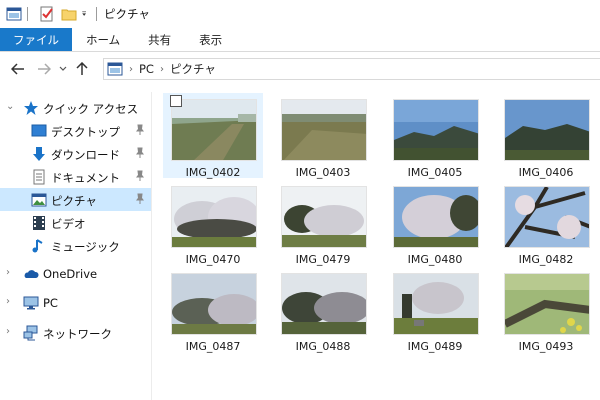  I want to click on nav-label: ビデオ, so click(68, 224).